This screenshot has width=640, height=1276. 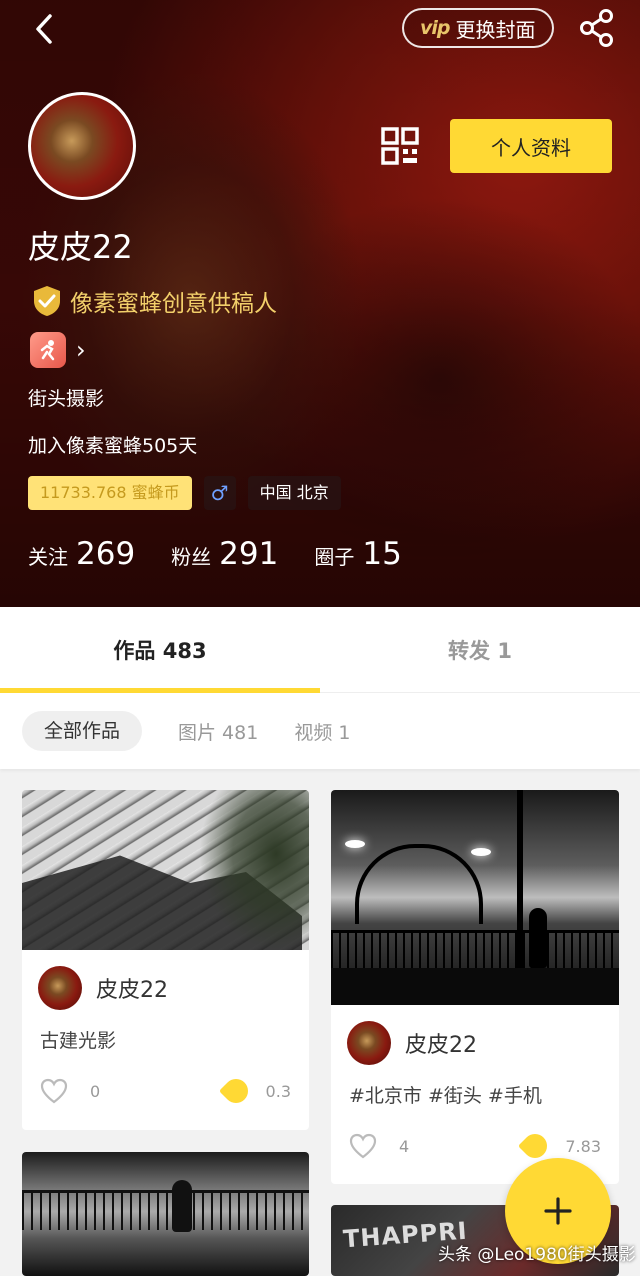 I want to click on photo-bridge, so click(x=475, y=986).